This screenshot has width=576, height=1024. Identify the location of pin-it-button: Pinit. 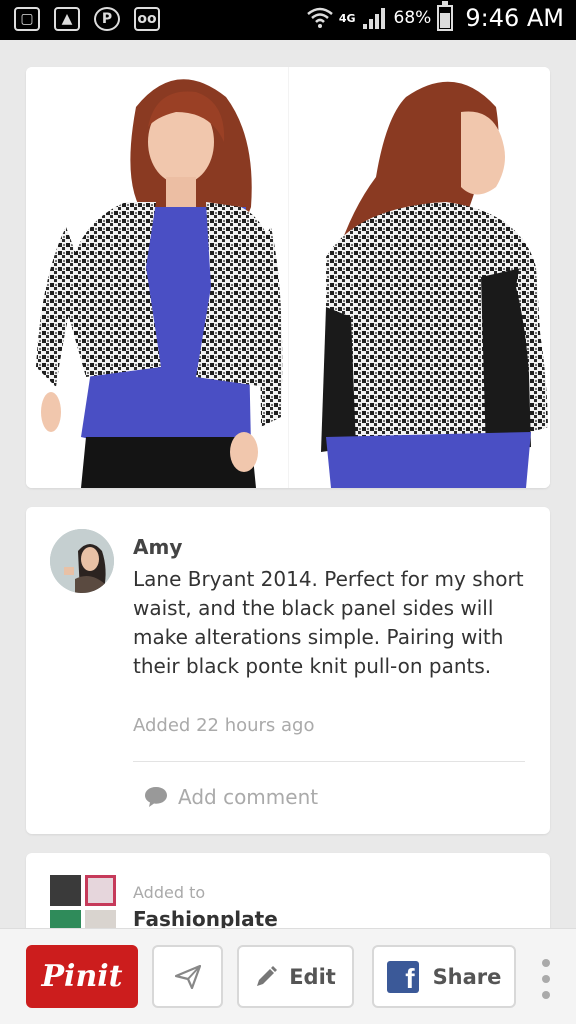
(82, 976).